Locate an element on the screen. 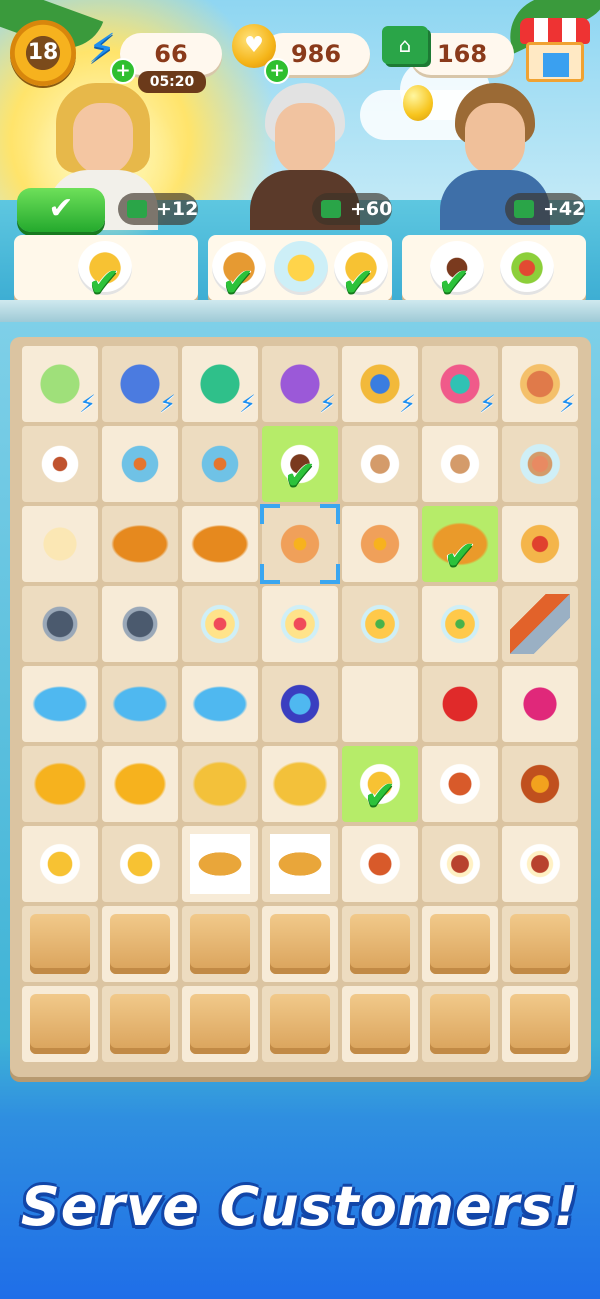 This screenshot has width=600, height=1299. taco-plate-icon is located at coordinates (300, 864).